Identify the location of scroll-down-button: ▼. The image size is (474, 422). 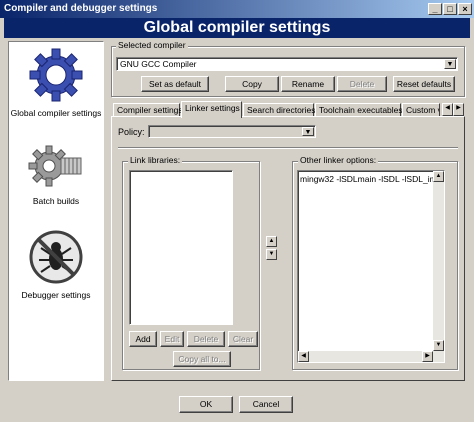
(438, 345).